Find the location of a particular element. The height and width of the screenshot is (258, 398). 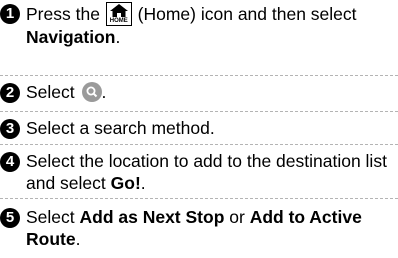

step-number: 1 is located at coordinates (10, 14).